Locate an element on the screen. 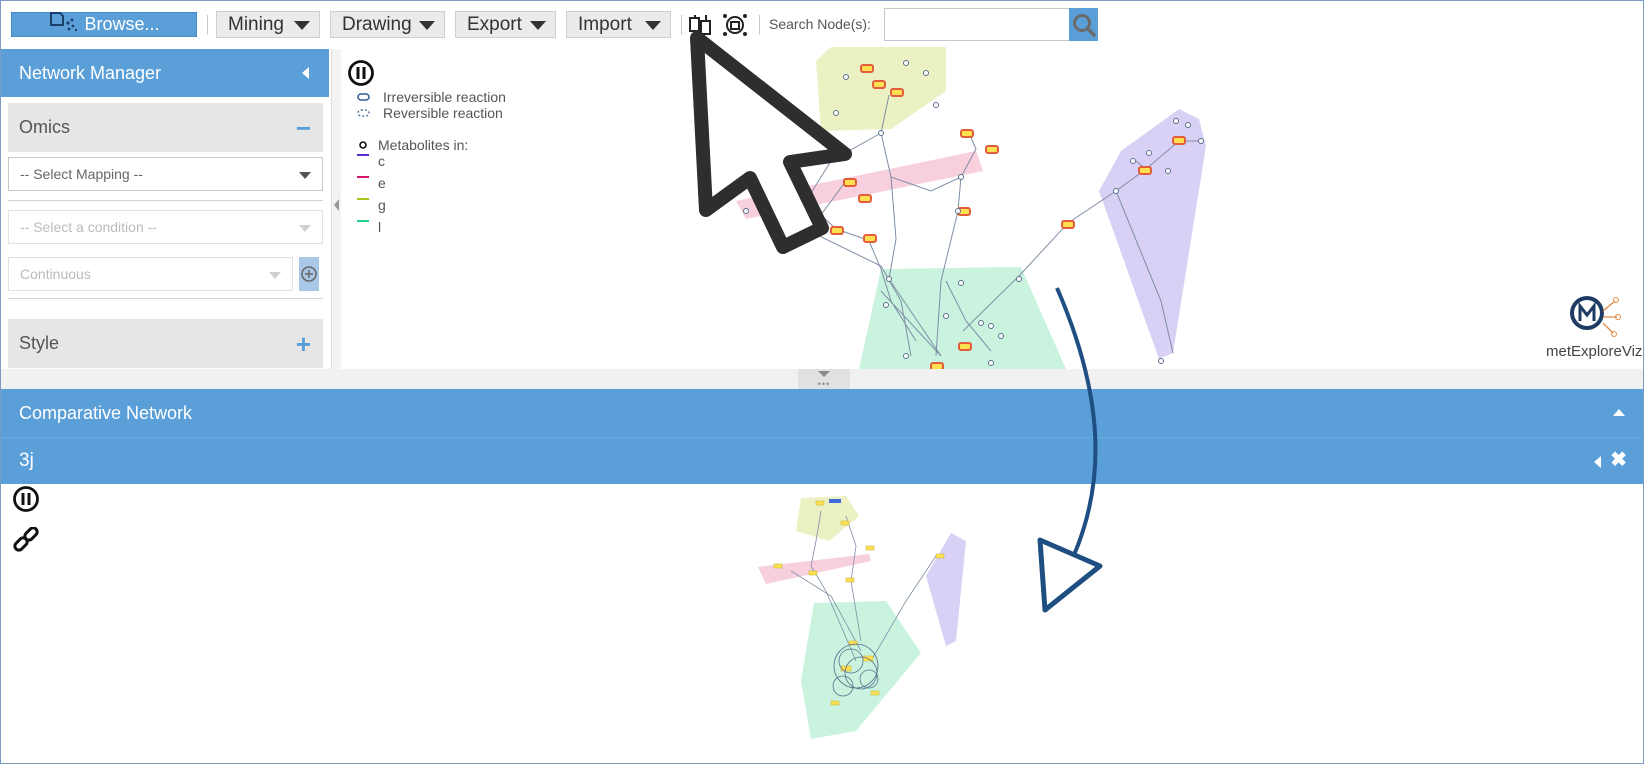 Image resolution: width=1644 pixels, height=764 pixels. legend-reversible: Reversible reaction is located at coordinates (443, 113).